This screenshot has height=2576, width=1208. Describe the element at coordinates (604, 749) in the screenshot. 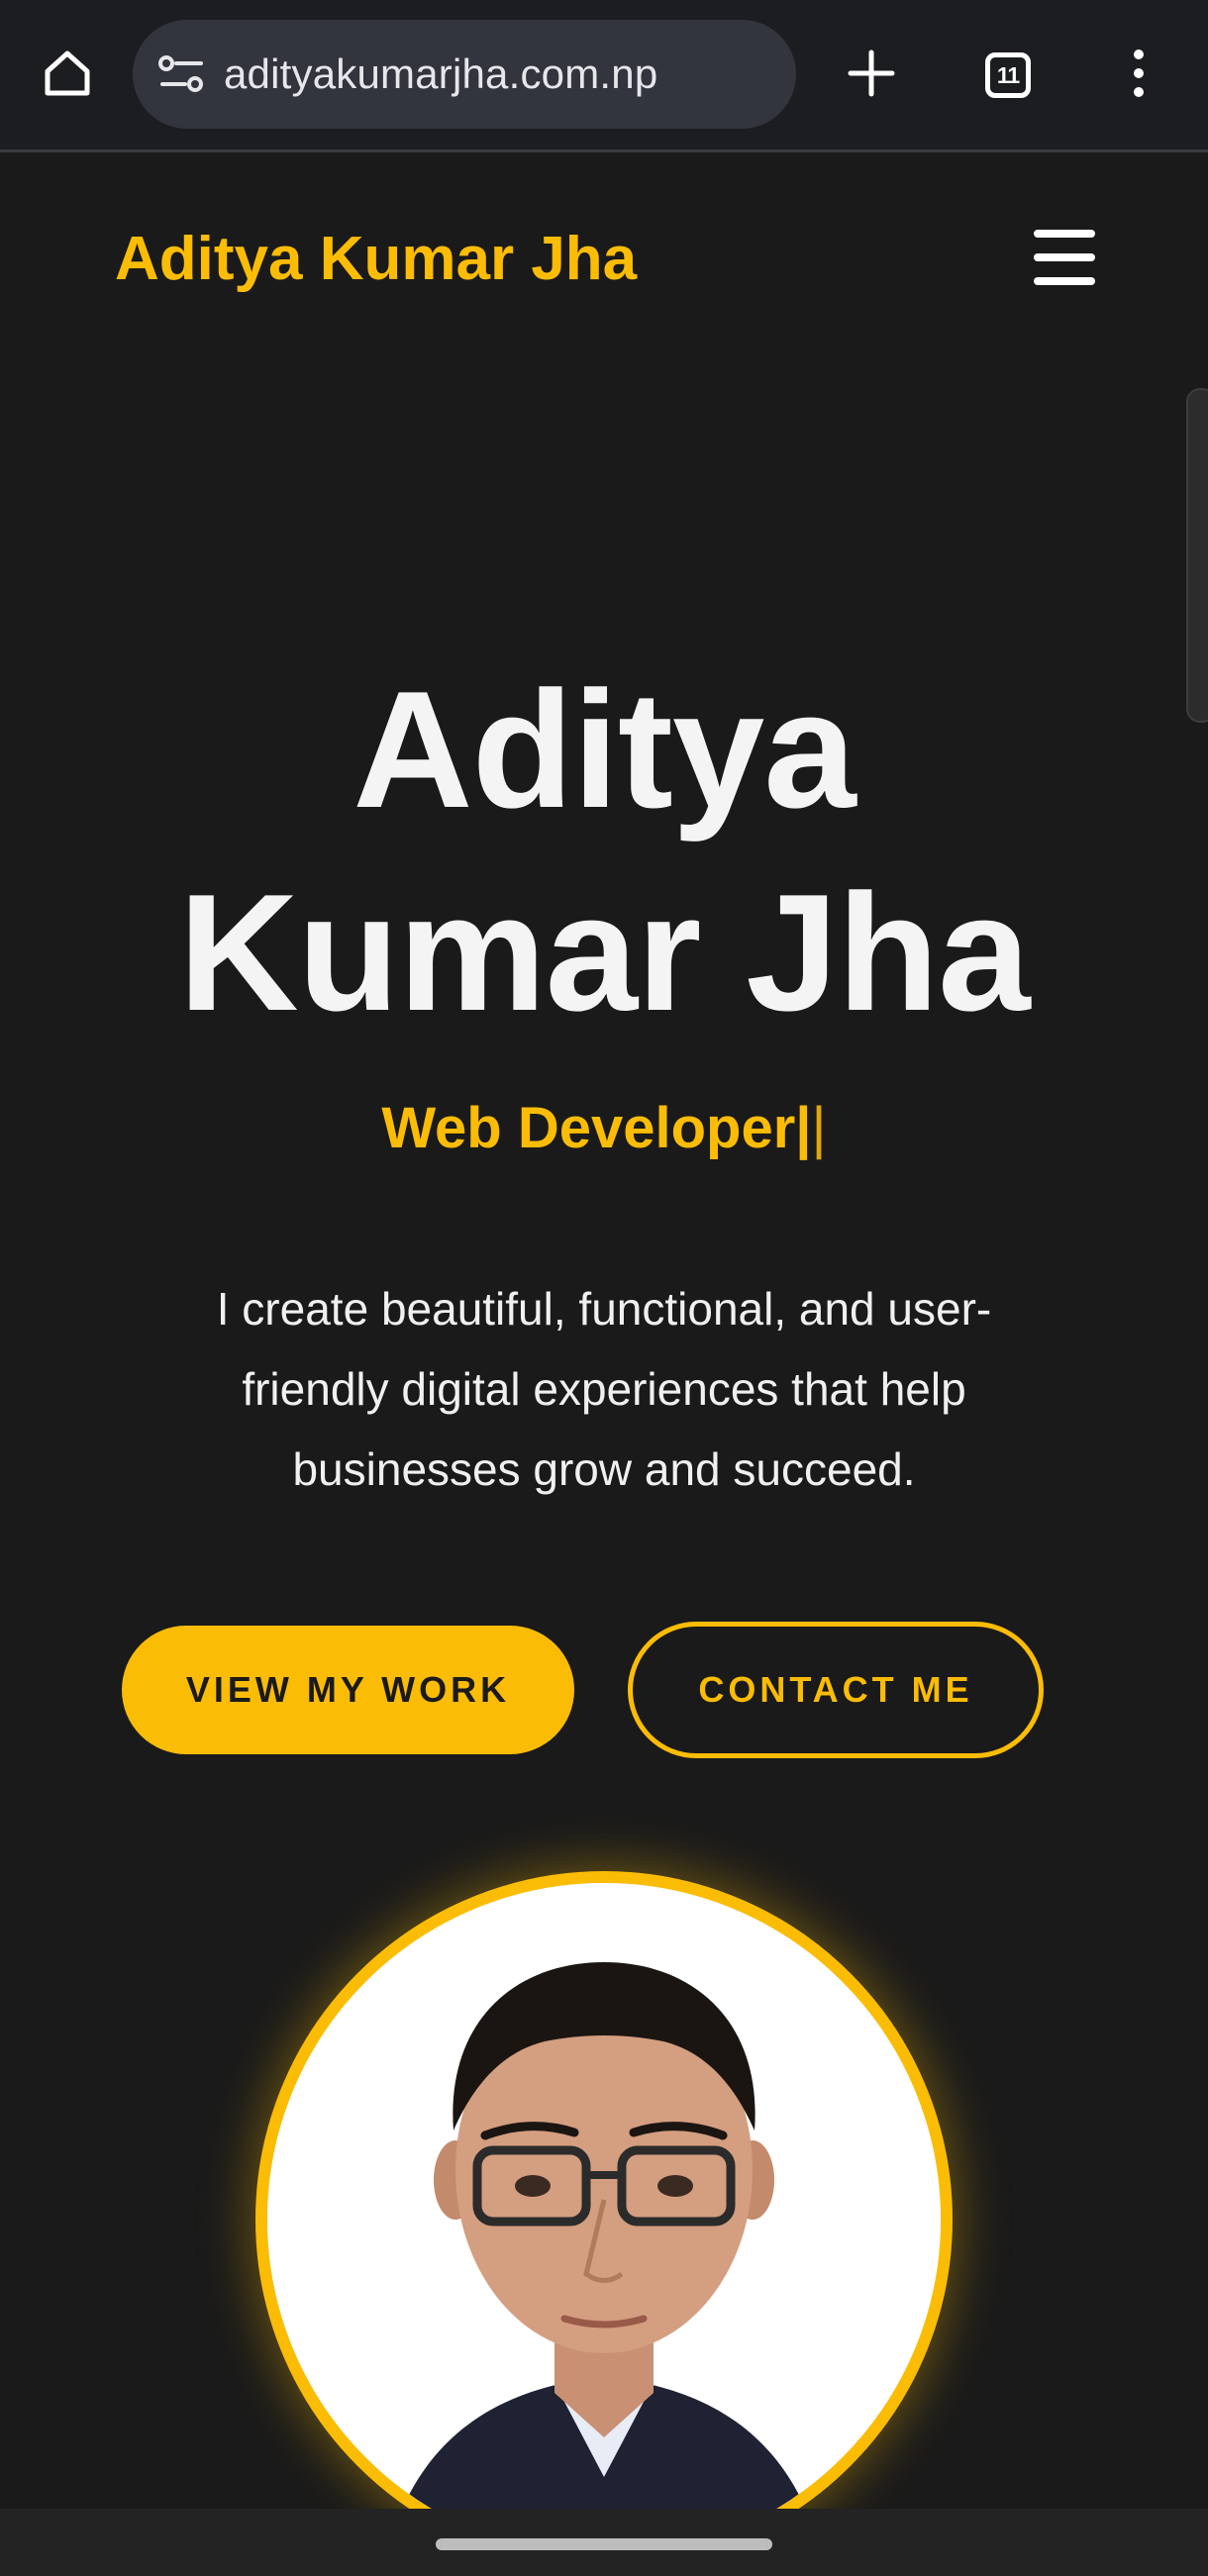

I see `hero-title-line: Aditya` at that location.